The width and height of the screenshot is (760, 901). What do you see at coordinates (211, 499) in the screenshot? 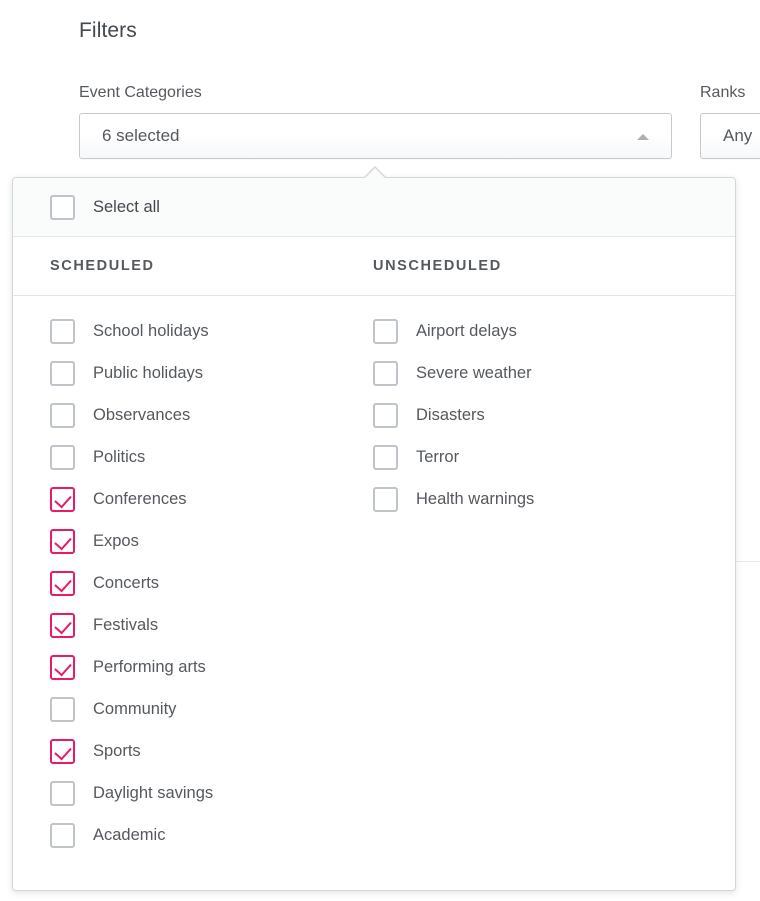
I see `option-row: Conferences` at bounding box center [211, 499].